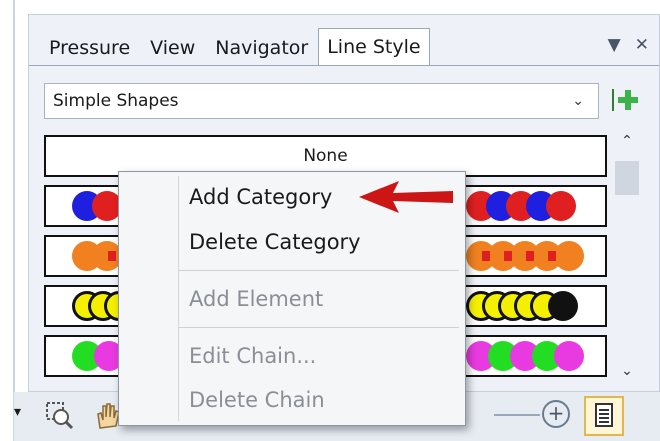 This screenshot has height=441, width=660. What do you see at coordinates (344, 65) in the screenshot?
I see `tab-divider` at bounding box center [344, 65].